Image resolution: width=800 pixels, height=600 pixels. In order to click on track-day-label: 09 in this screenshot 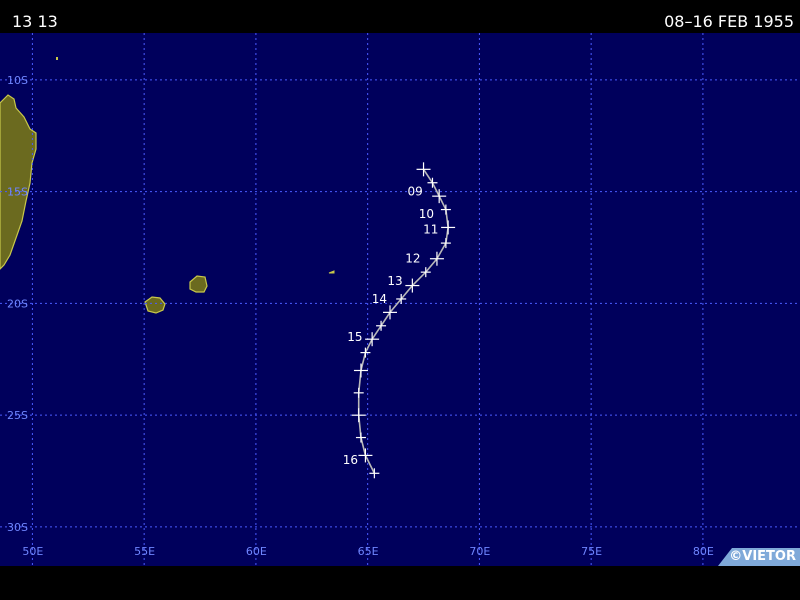, I will do `click(415, 192)`.